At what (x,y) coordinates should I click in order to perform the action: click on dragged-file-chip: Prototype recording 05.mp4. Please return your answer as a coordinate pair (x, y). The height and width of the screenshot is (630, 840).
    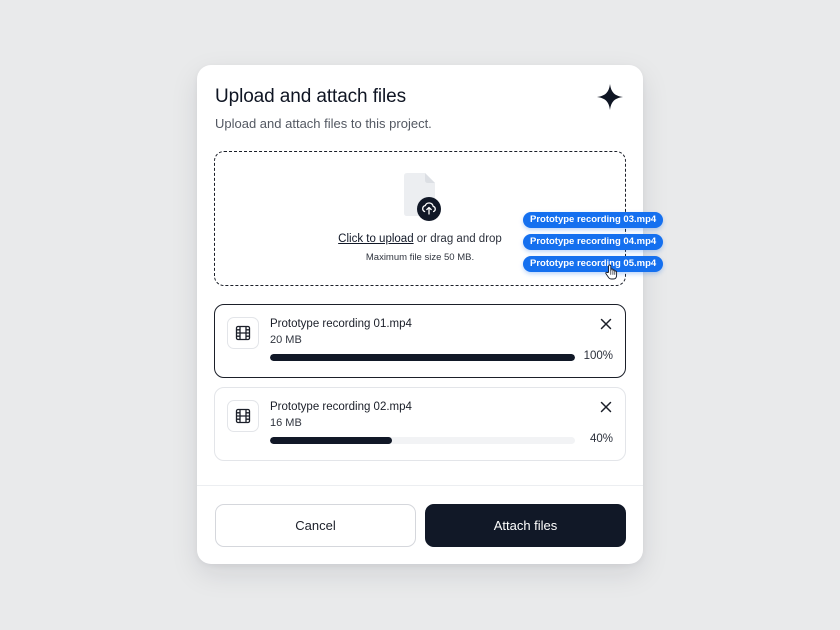
    Looking at the image, I should click on (593, 264).